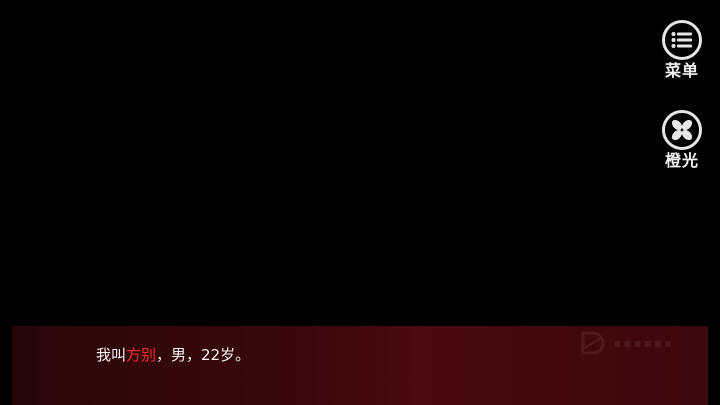 The image size is (720, 405). I want to click on orange-light-button: 橙光, so click(682, 140).